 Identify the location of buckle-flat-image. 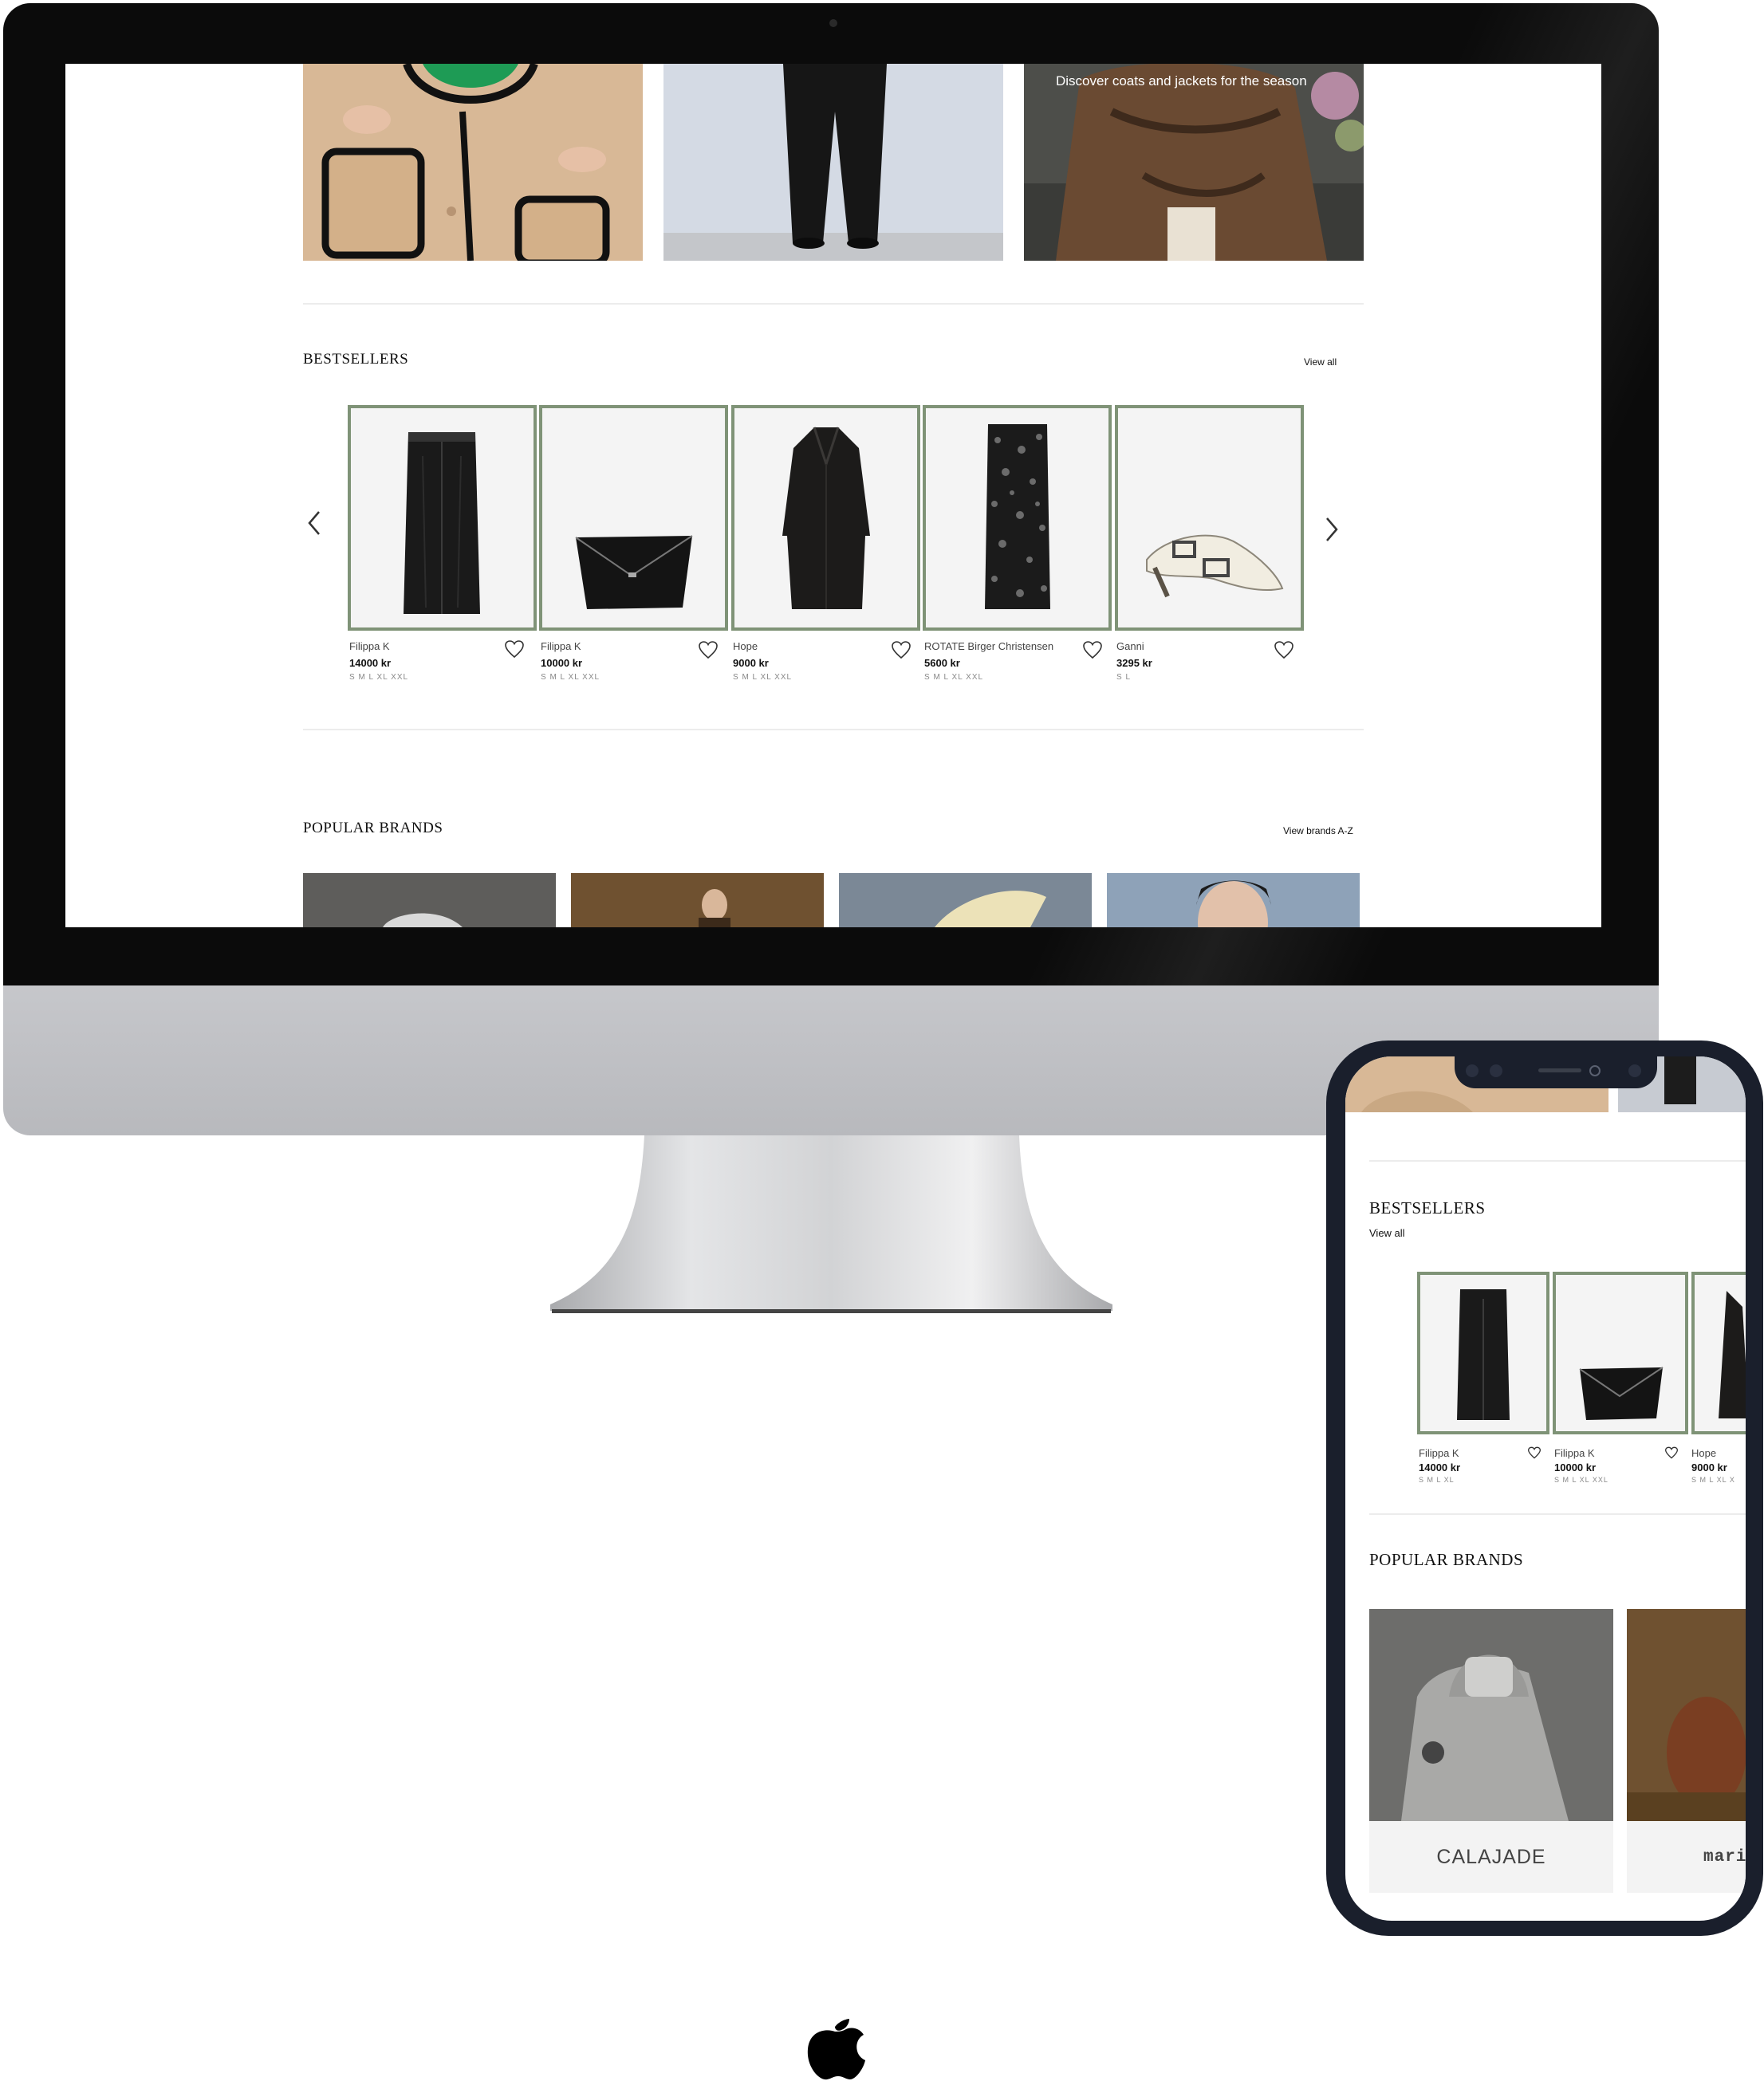
(1215, 566).